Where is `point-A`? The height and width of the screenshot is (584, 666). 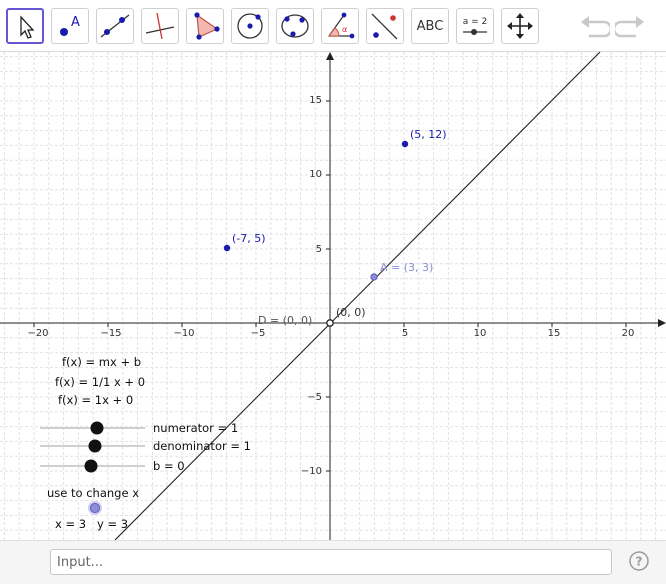 point-A is located at coordinates (374, 277).